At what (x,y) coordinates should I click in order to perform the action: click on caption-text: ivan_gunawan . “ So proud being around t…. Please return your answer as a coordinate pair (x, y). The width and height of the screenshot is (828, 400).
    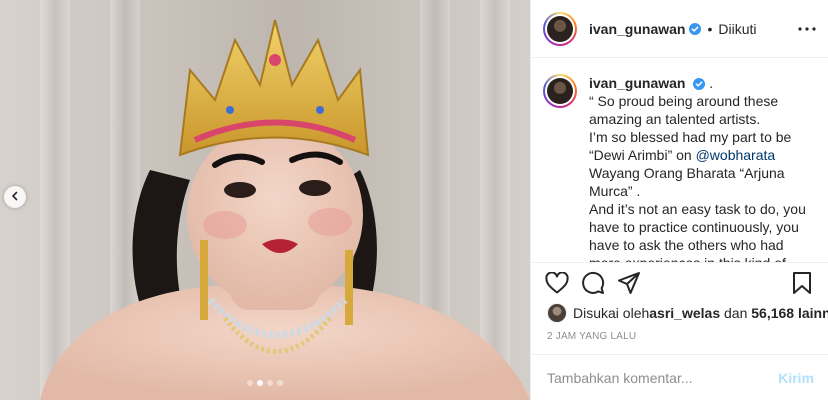
    Looking at the image, I should click on (702, 168).